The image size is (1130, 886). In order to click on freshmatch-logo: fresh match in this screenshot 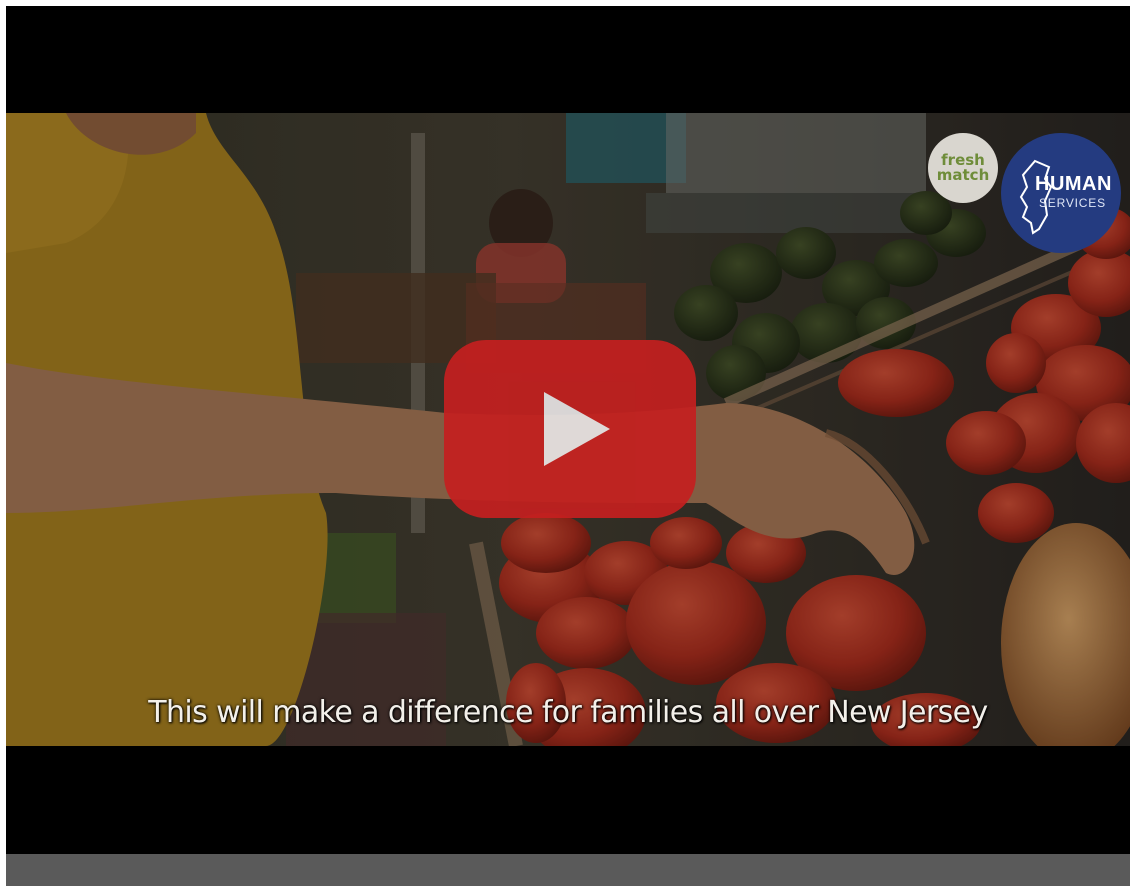, I will do `click(963, 168)`.